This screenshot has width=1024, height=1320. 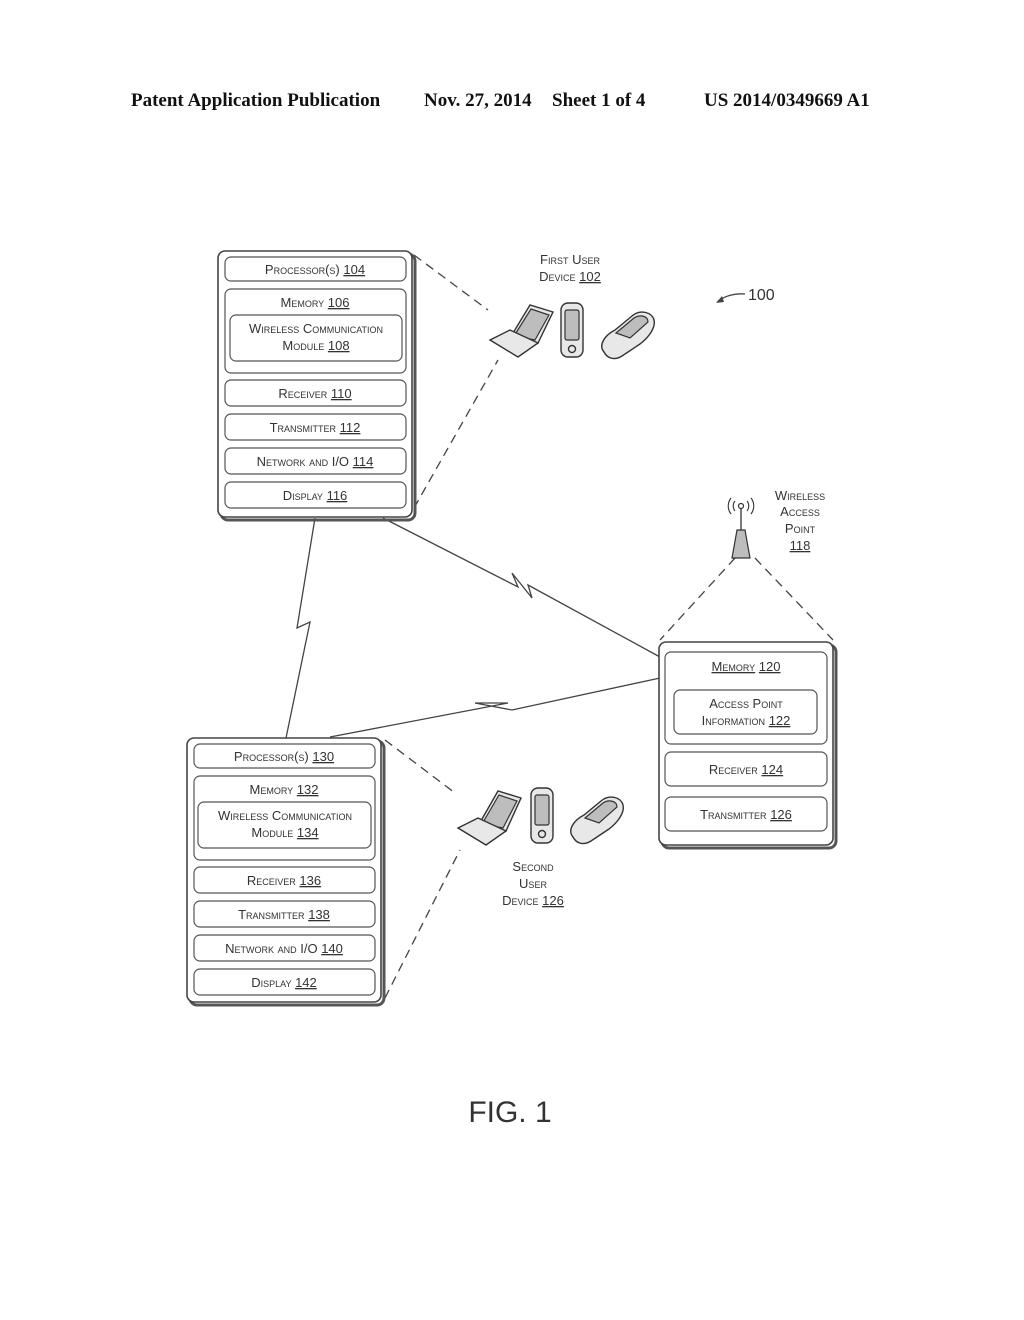 I want to click on svg-text: Processor(s) 104, so click(x=315, y=269).